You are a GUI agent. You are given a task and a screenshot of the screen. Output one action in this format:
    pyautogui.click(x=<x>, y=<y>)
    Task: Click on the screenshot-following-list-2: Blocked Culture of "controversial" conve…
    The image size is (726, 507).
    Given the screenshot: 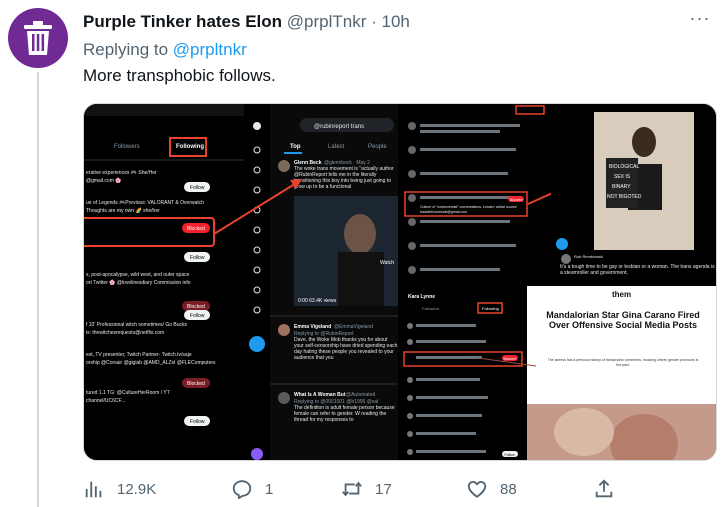 What is the action you would take?
    pyautogui.click(x=487, y=194)
    